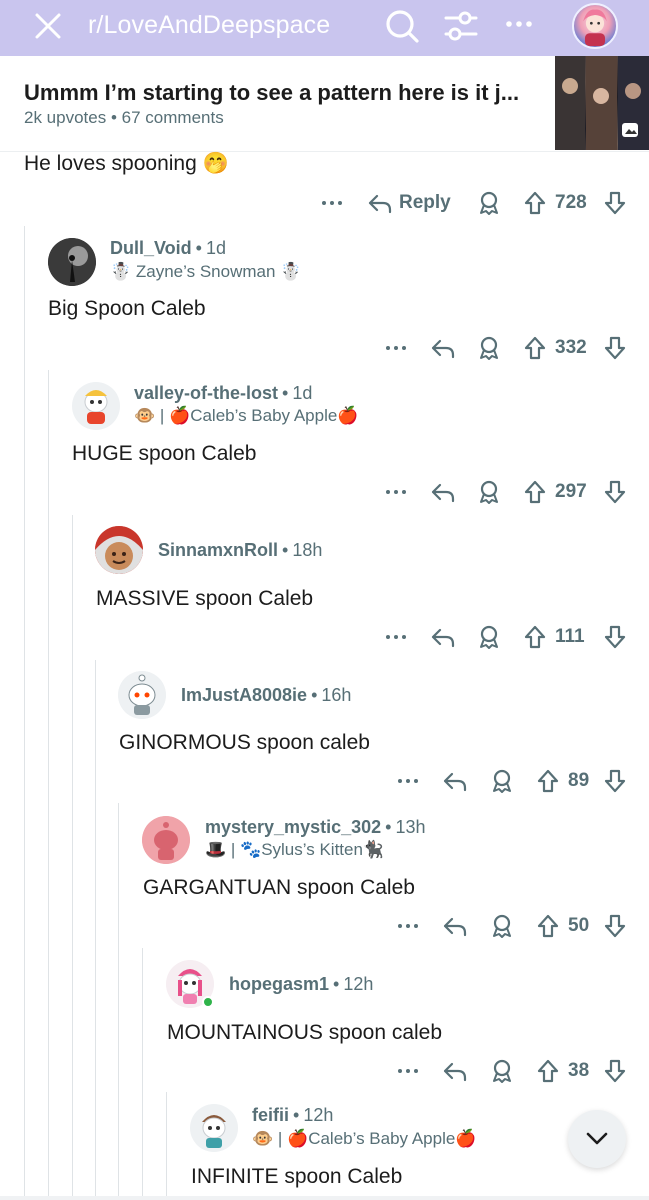  Describe the element at coordinates (270, 1115) in the screenshot. I see `comment-author: feifii` at that location.